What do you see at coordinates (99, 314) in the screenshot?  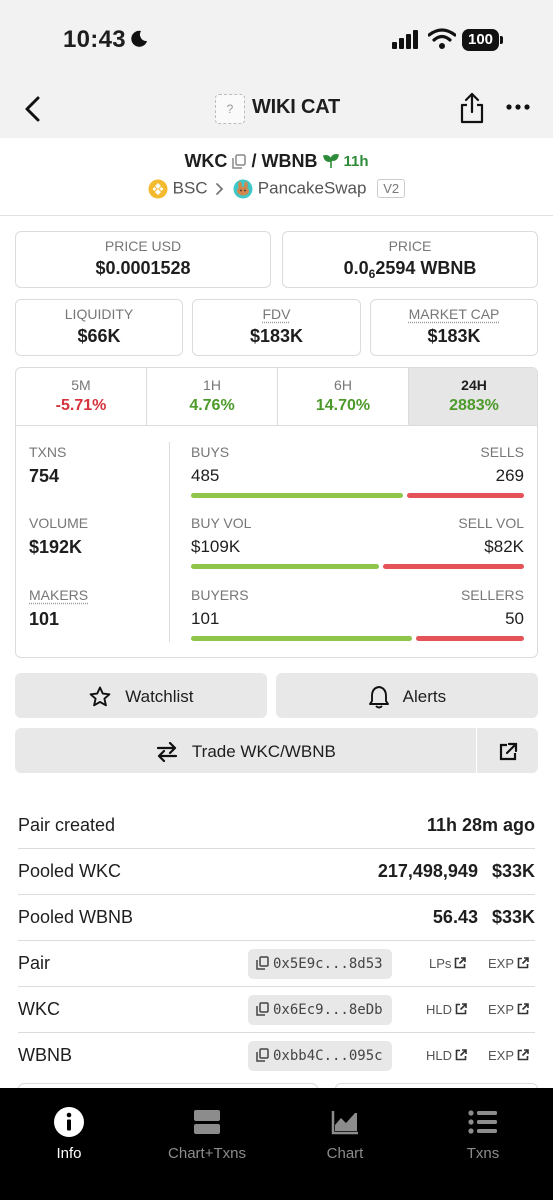 I see `liquidity-label: LIQUIDITY` at bounding box center [99, 314].